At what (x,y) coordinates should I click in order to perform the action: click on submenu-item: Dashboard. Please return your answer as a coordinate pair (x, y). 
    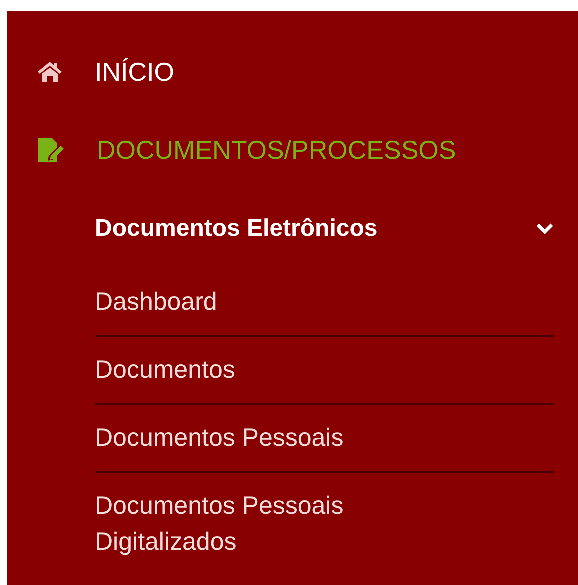
    Looking at the image, I should click on (260, 302).